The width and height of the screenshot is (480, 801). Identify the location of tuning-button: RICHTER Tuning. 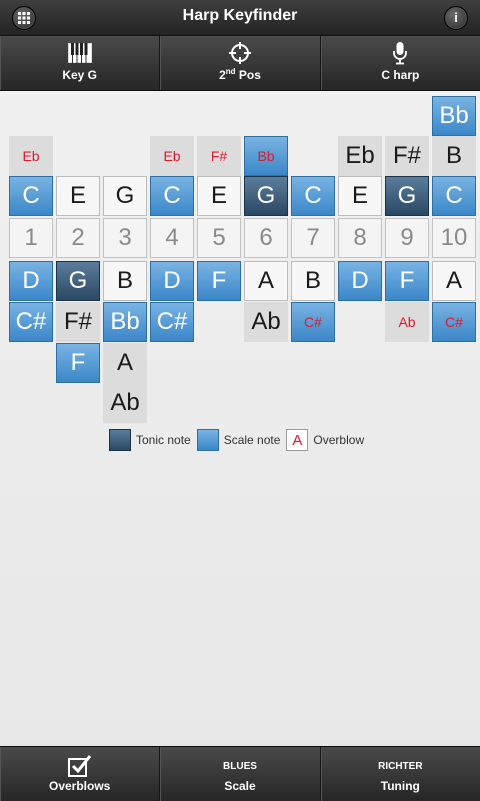
(400, 774).